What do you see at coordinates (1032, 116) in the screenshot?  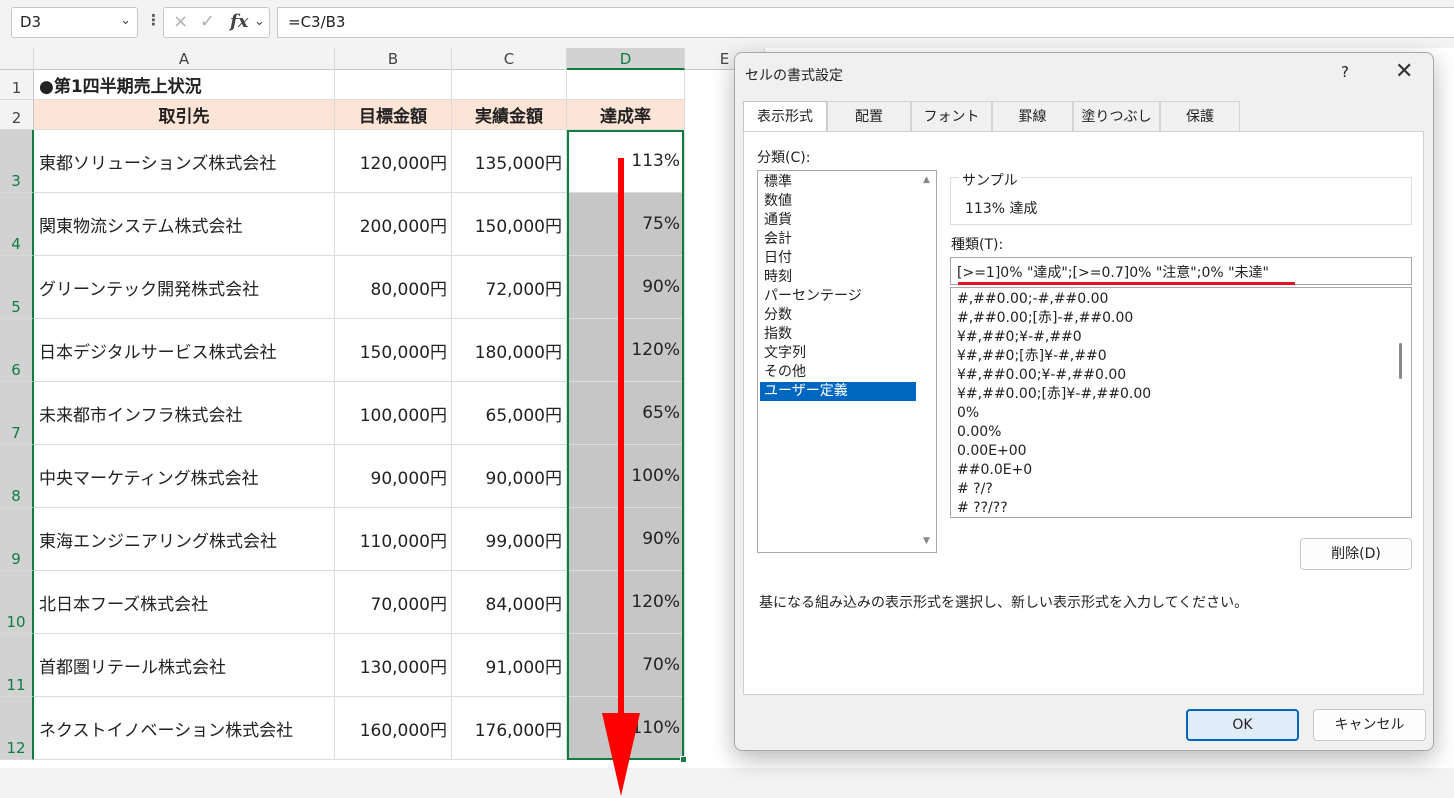 I see `tab-border: 罫線` at bounding box center [1032, 116].